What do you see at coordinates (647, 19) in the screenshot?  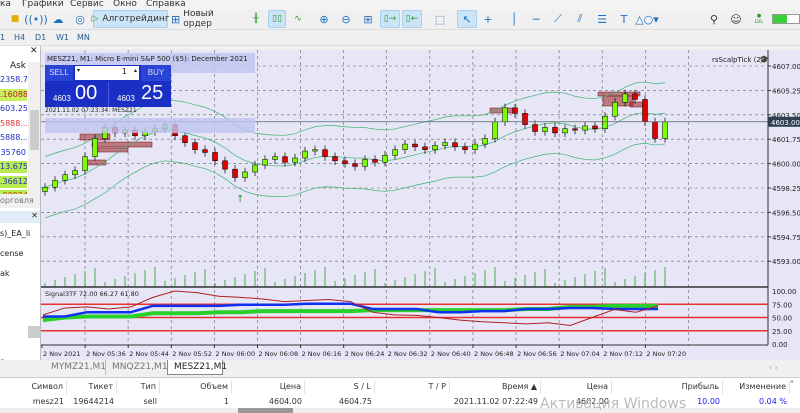 I see `shapes-icon: △○▾` at bounding box center [647, 19].